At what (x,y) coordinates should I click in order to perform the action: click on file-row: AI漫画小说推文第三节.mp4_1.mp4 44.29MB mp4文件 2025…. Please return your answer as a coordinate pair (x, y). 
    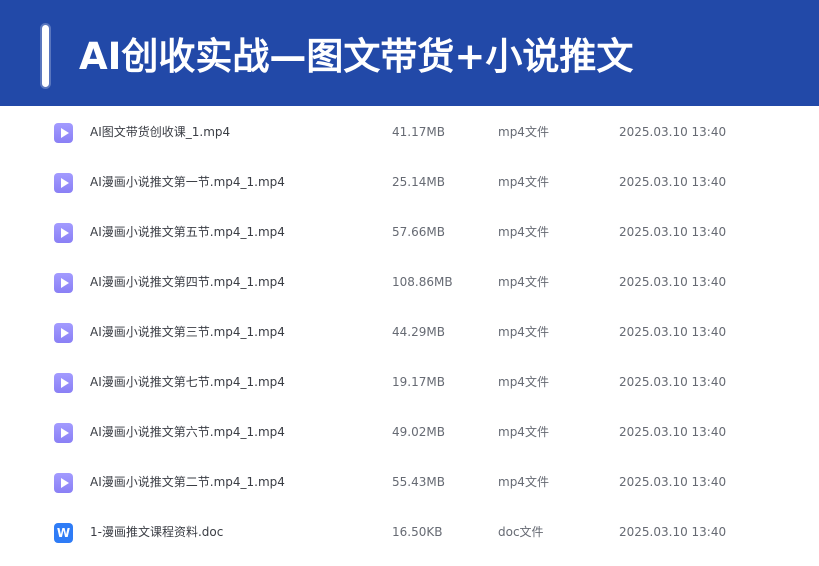
    Looking at the image, I should click on (409, 332).